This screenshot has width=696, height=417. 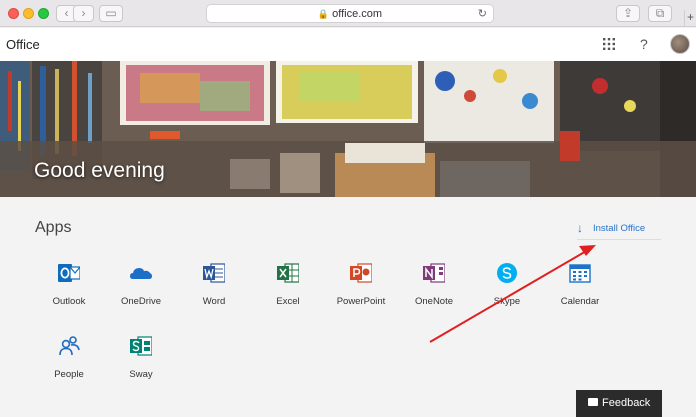 What do you see at coordinates (288, 292) in the screenshot?
I see `app-tile-excel: Excel` at bounding box center [288, 292].